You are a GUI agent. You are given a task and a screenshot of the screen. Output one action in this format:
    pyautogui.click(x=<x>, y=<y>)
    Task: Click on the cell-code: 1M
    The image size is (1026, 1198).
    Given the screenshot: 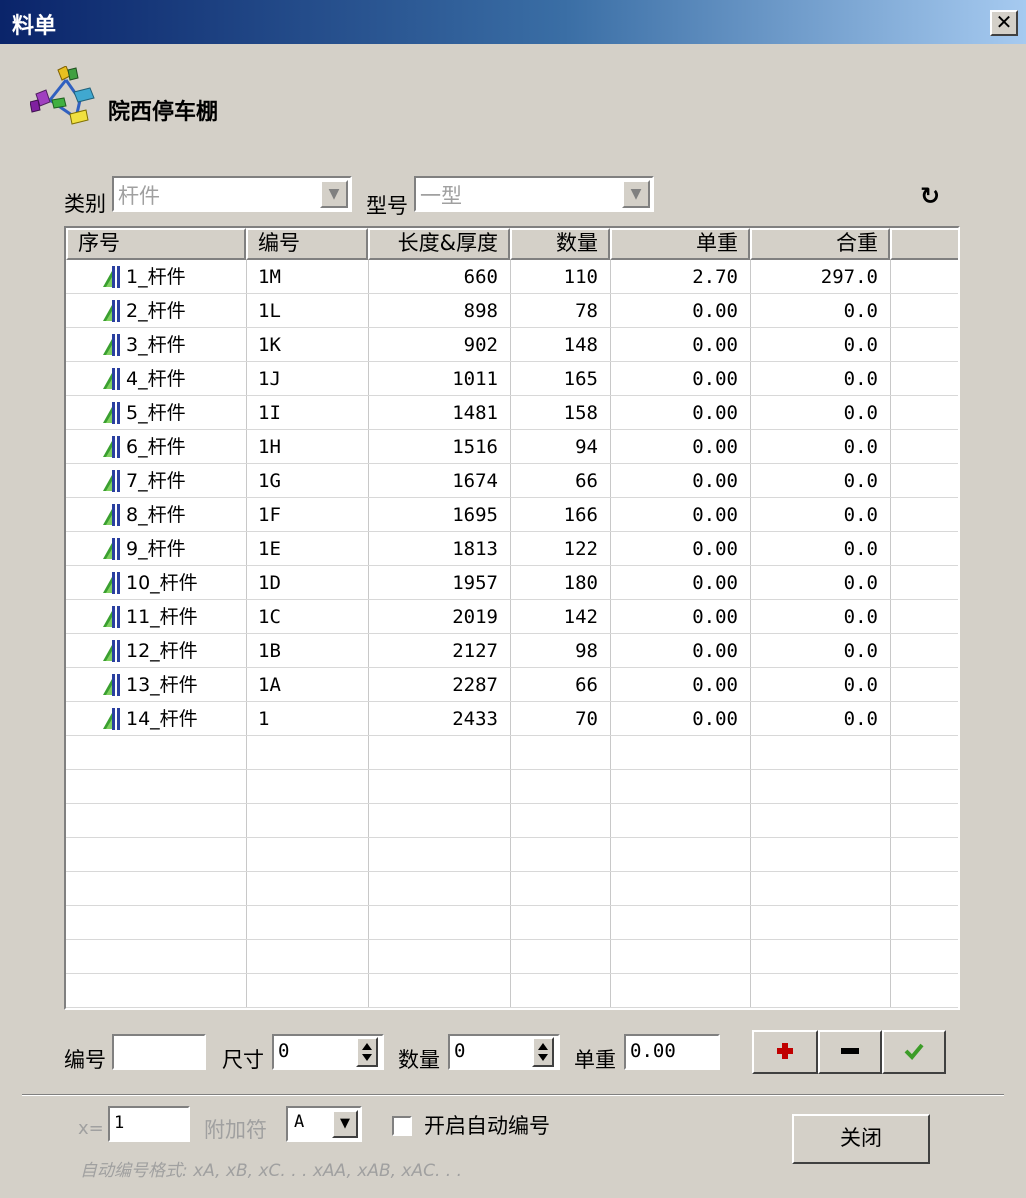 What is the action you would take?
    pyautogui.click(x=269, y=277)
    